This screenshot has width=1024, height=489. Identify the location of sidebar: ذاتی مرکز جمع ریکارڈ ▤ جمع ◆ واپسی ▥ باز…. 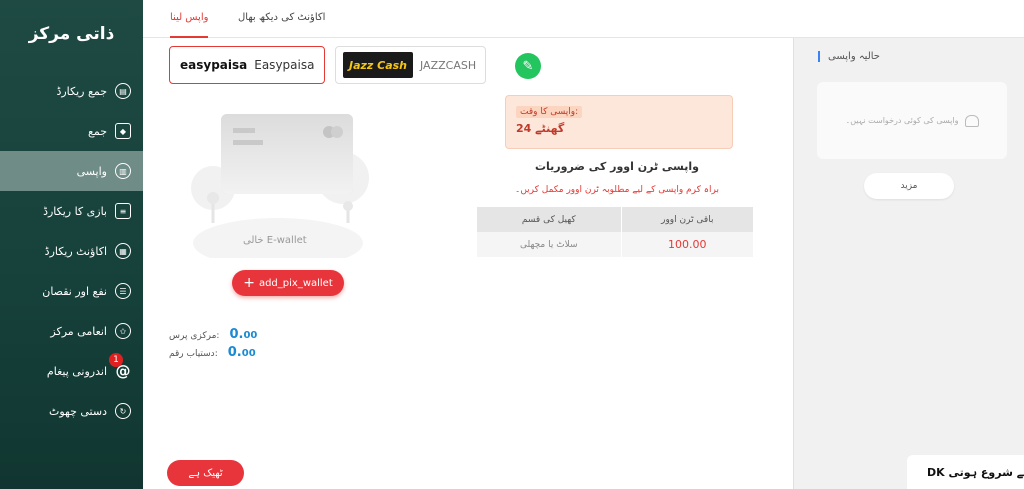
(71, 244).